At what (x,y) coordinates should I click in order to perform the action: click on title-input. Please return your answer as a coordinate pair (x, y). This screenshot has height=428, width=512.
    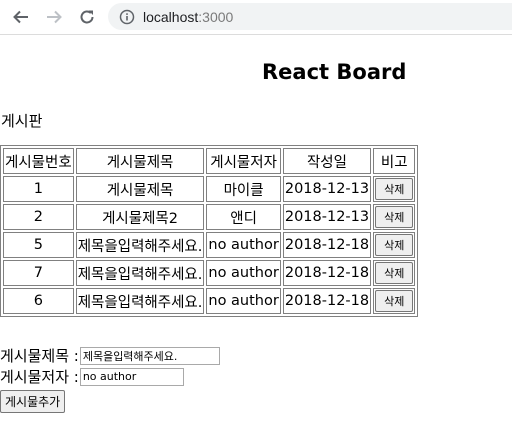
    Looking at the image, I should click on (149, 355).